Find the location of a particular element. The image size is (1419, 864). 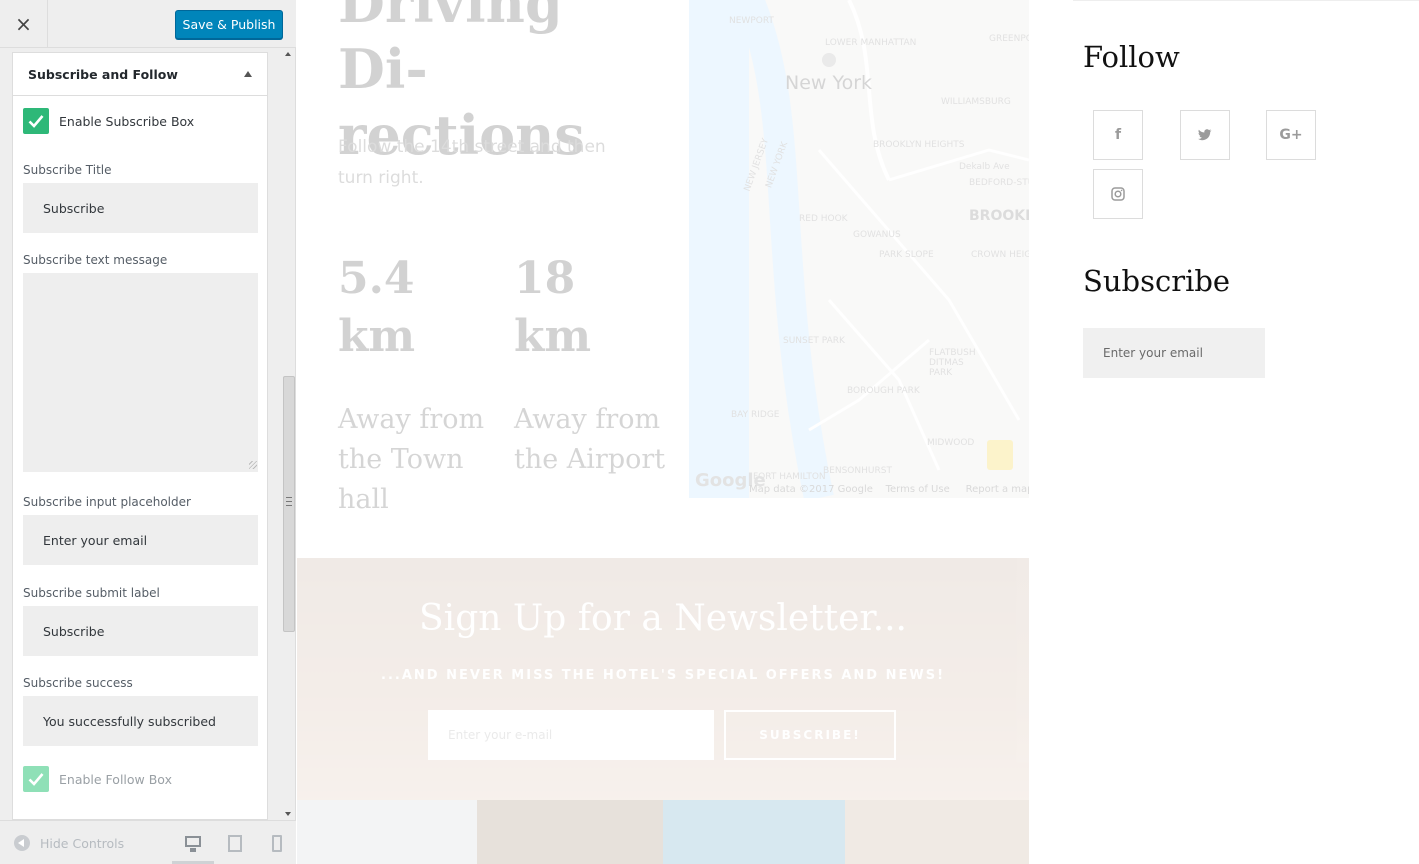

instagram-icon is located at coordinates (1118, 194).